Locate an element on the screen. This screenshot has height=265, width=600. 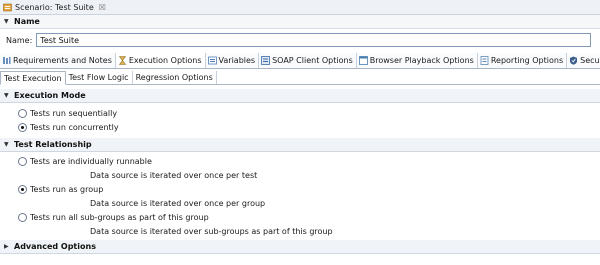
advanced-options-header: ▶ Advanced Options is located at coordinates (300, 247).